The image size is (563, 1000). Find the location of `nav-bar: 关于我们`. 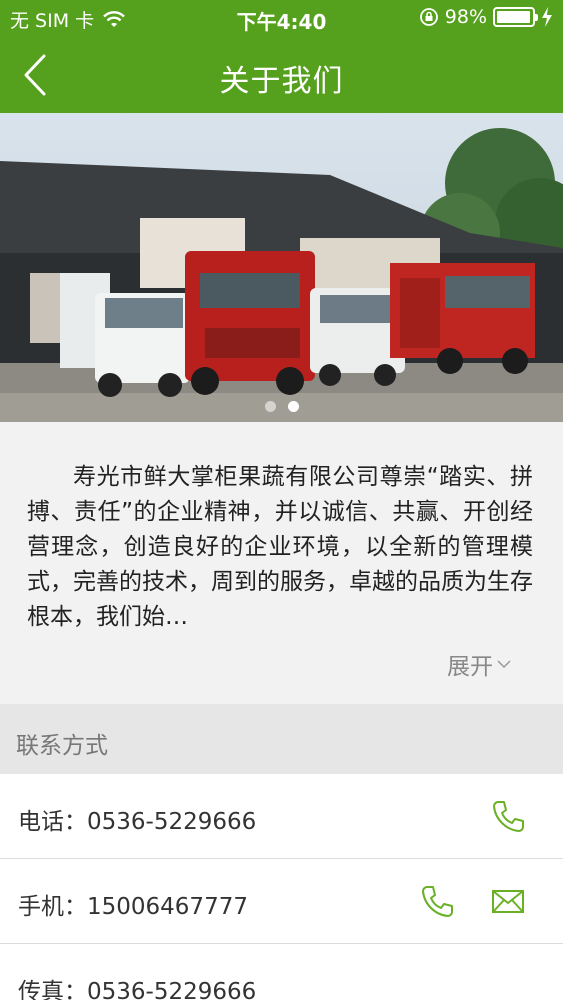

nav-bar: 关于我们 is located at coordinates (281, 75).